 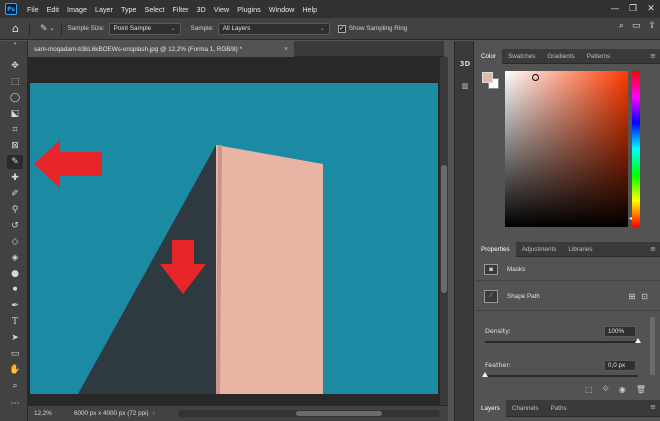 I want to click on menu-3d: 3D, so click(x=201, y=9).